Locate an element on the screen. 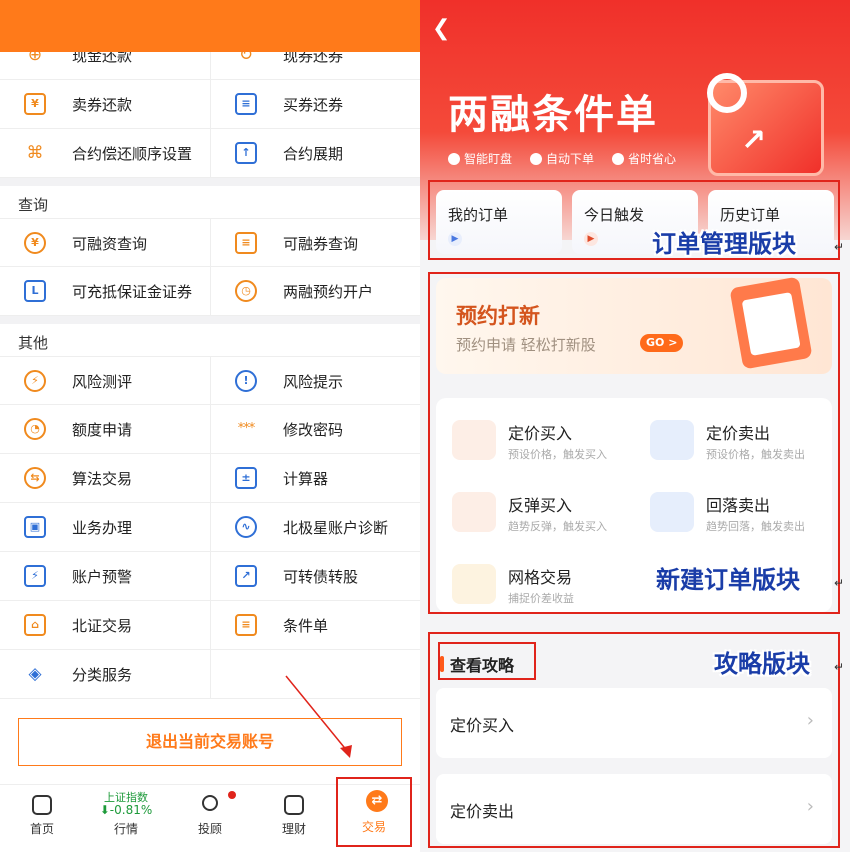 The image size is (850, 852). nav-label: 首页 is located at coordinates (41, 829).